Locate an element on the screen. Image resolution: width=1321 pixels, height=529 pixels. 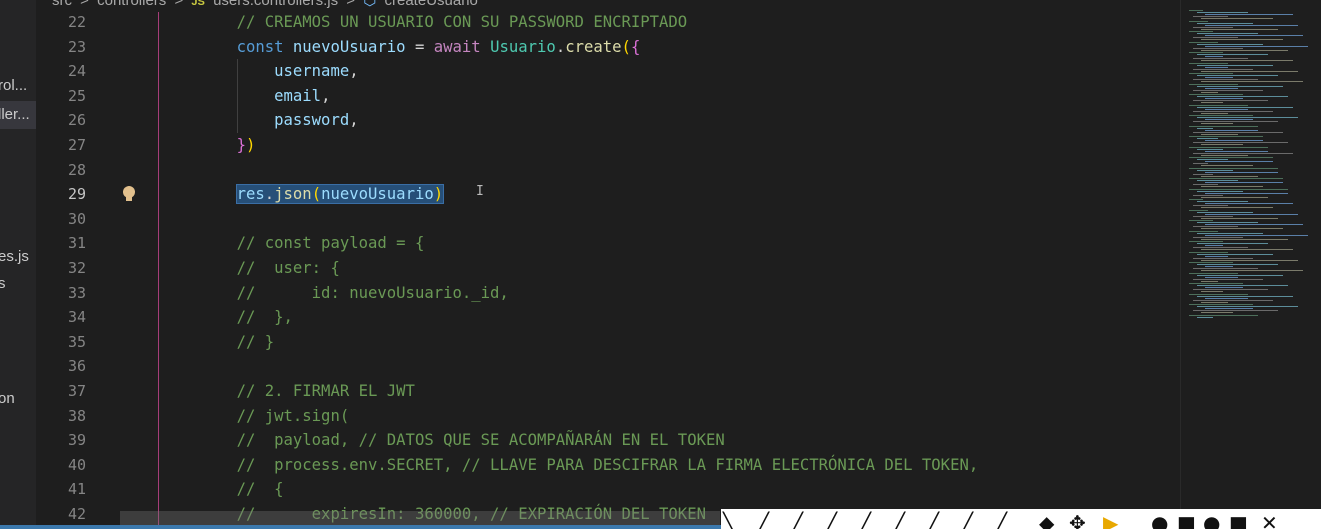
code-line: 35 // } is located at coordinates (608, 342).